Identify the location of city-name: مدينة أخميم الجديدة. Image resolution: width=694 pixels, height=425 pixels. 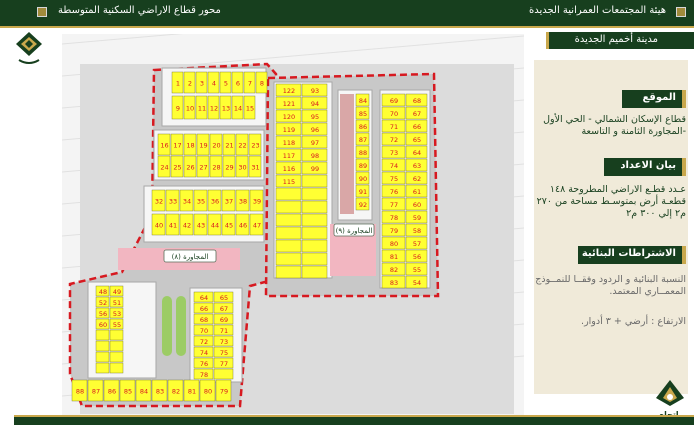
(616, 39).